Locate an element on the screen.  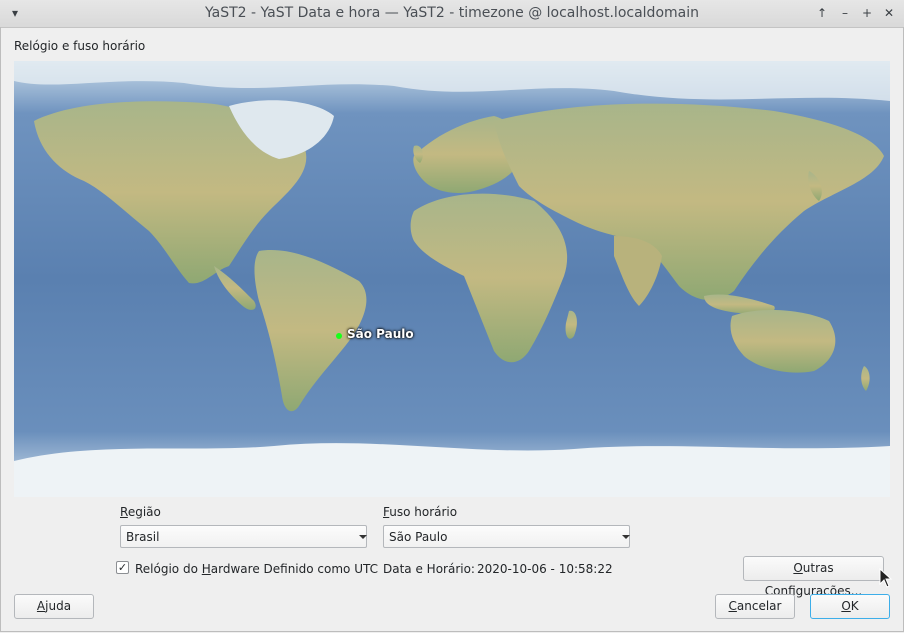
close-icon: ✕ is located at coordinates (889, 13).